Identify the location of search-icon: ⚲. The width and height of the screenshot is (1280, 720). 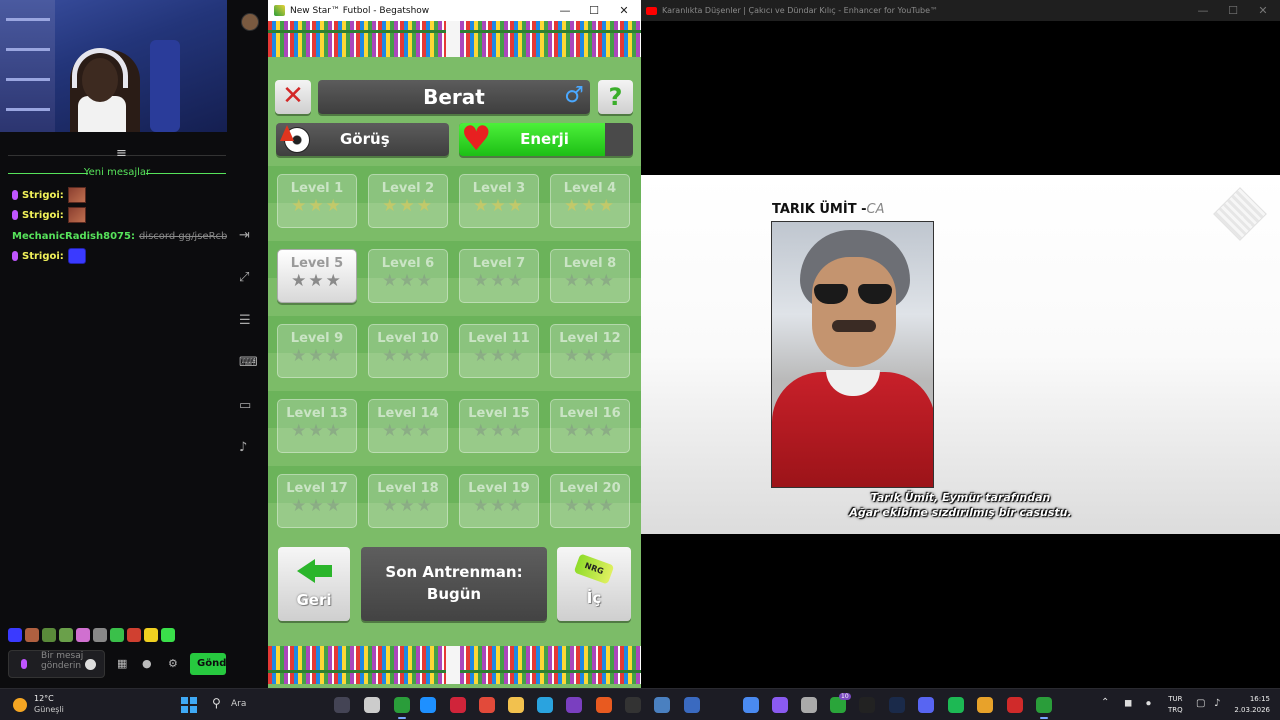
(216, 703).